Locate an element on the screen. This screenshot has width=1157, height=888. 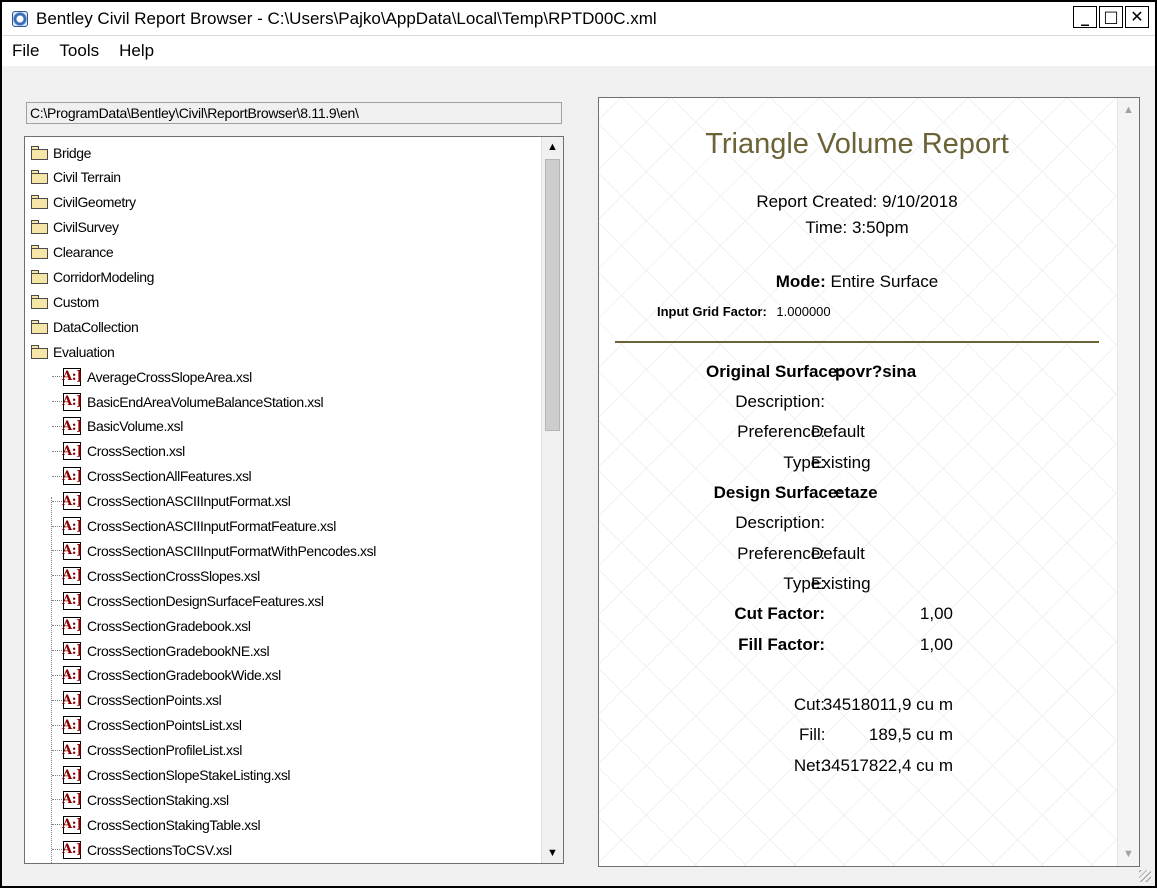
tree-folder: CivilGeometry is located at coordinates (83, 202).